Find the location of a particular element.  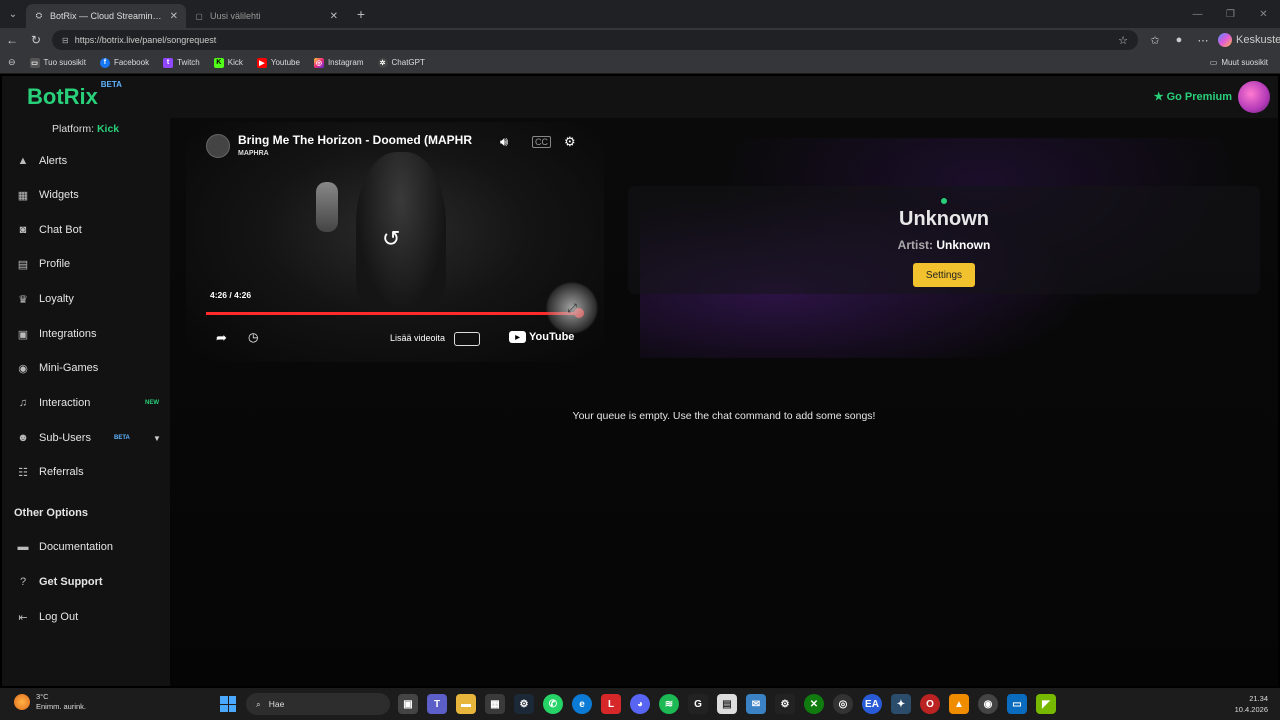

kick-icon: K is located at coordinates (218, 62).